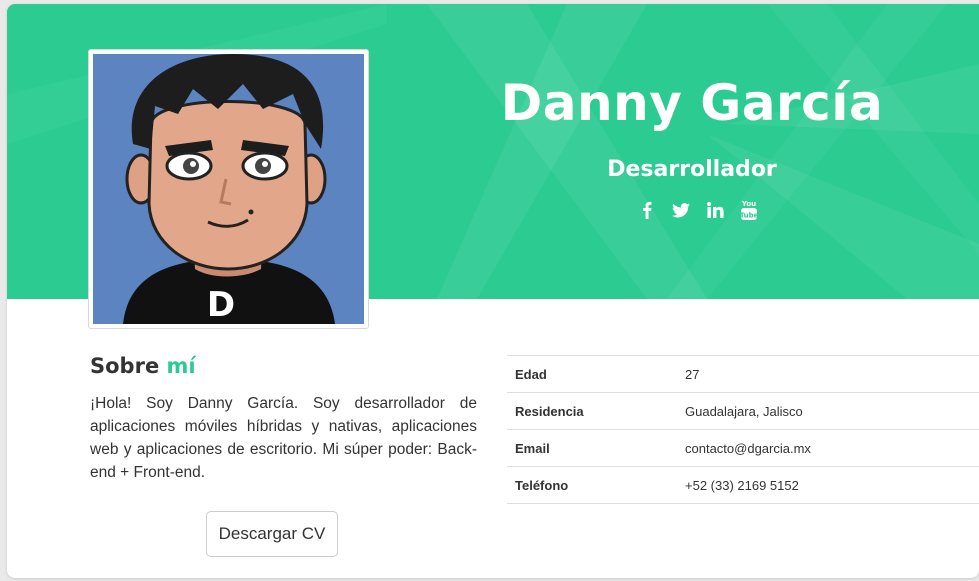 This screenshot has width=979, height=581. Describe the element at coordinates (692, 103) in the screenshot. I see `profile-name: Danny García` at that location.